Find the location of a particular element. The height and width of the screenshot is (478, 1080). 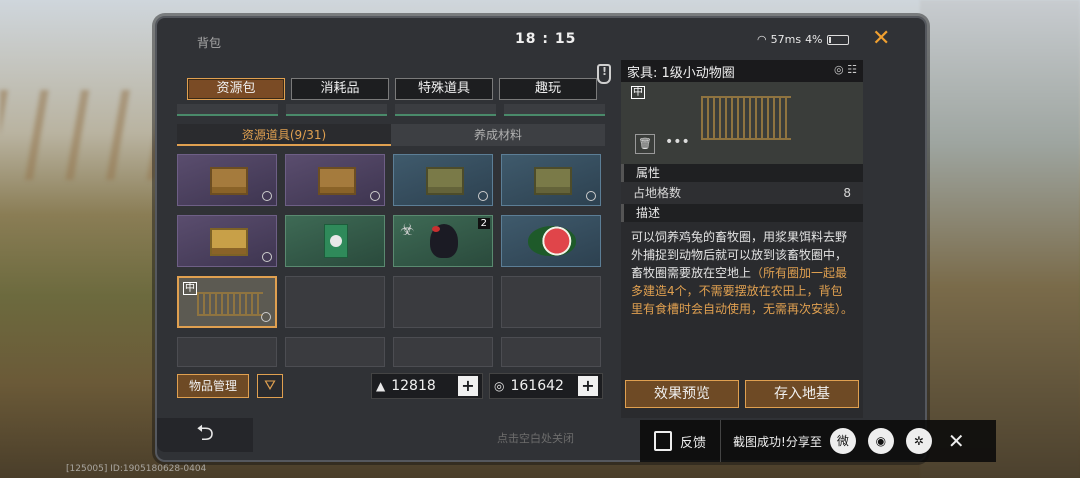

tab-resource-pack: 资源包 is located at coordinates (236, 89).